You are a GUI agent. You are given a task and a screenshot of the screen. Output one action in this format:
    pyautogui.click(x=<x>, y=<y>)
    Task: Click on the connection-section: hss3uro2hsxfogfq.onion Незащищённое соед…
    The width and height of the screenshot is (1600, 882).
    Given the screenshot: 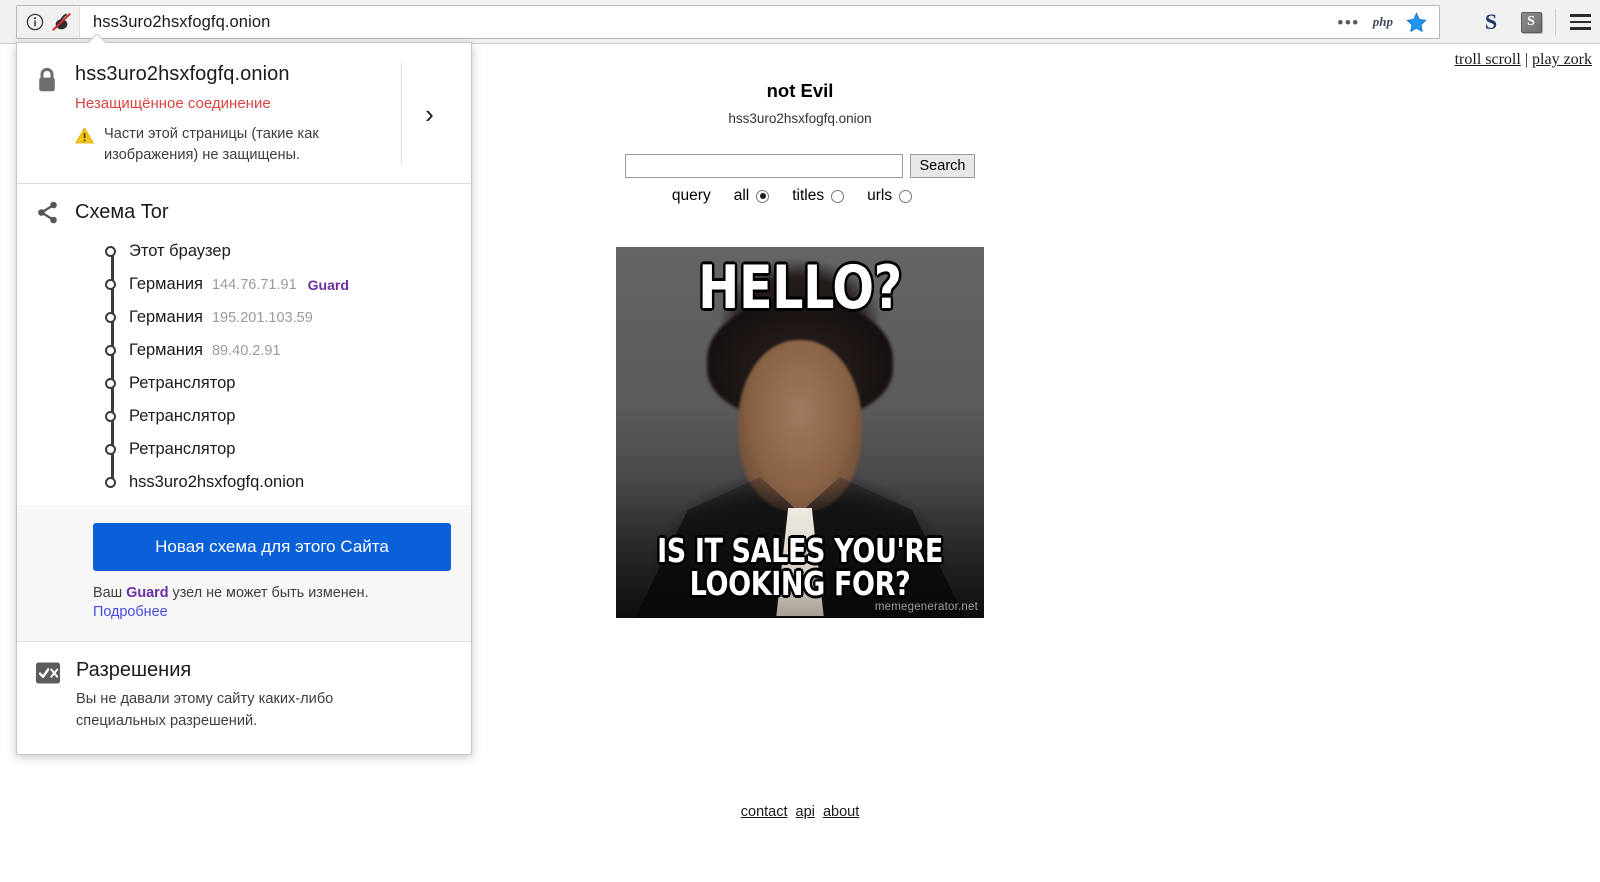 What is the action you would take?
    pyautogui.click(x=244, y=114)
    